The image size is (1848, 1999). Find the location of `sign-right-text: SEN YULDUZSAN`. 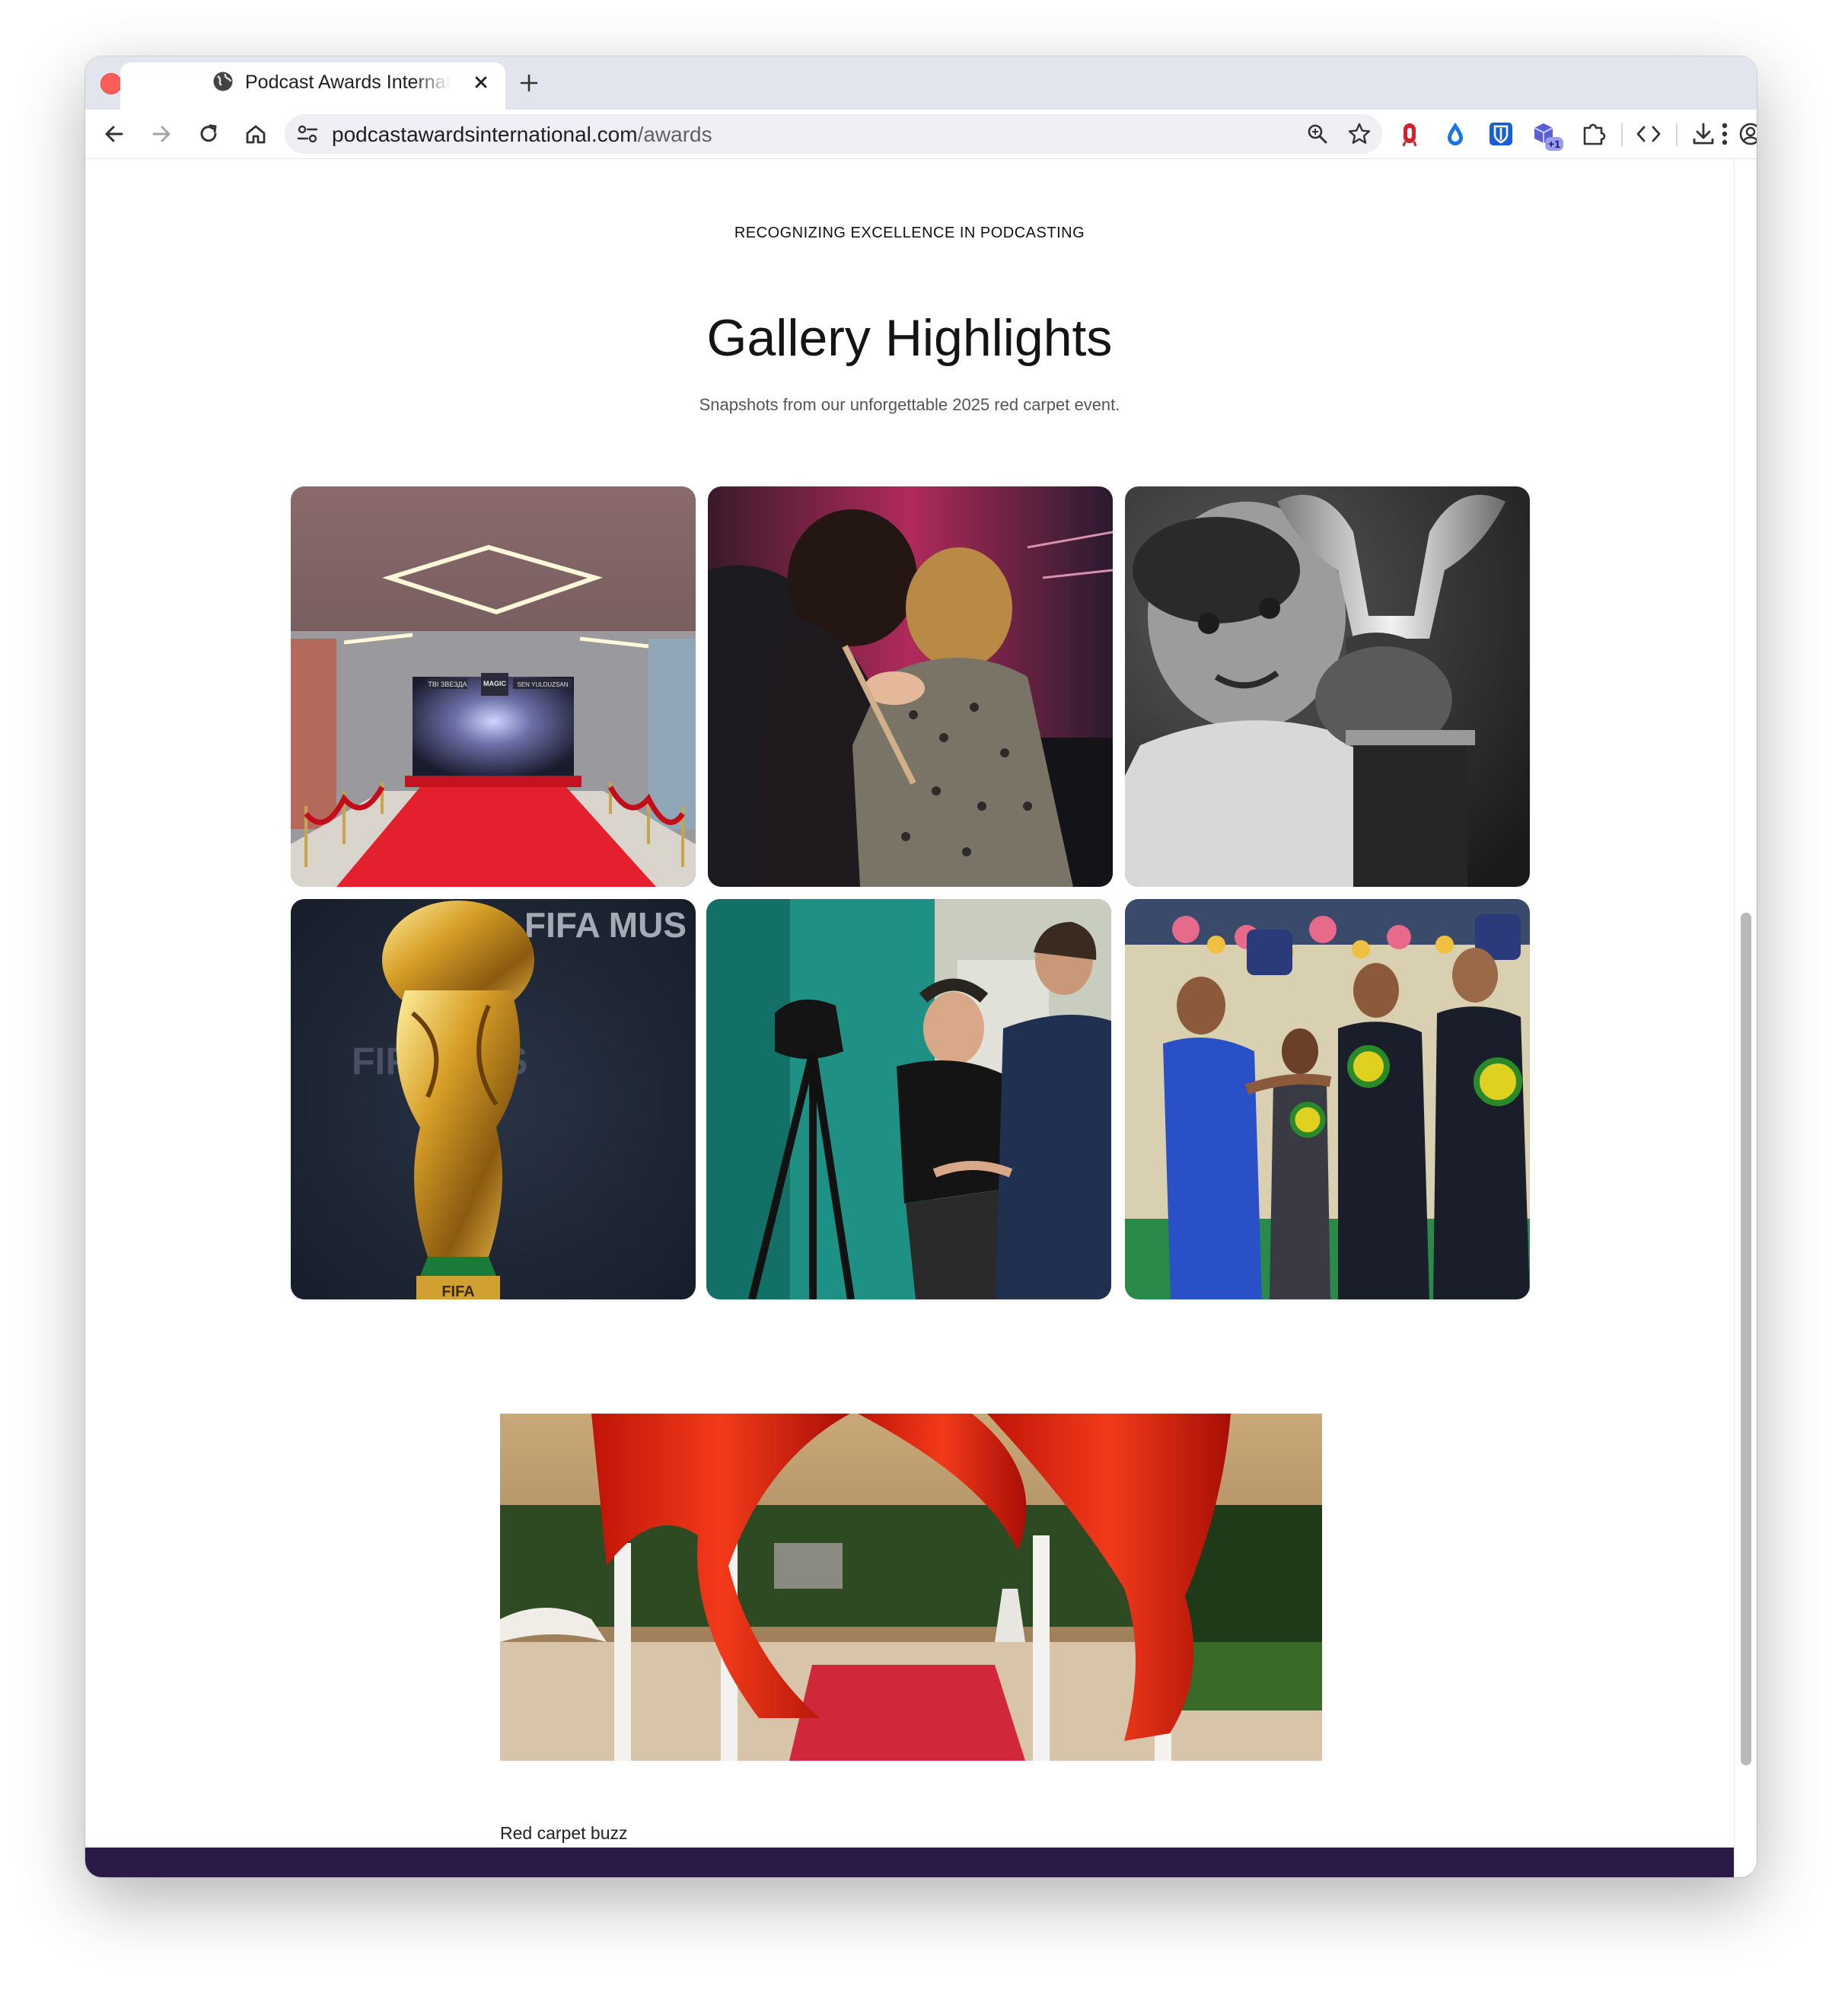

sign-right-text: SEN YULDUZSAN is located at coordinates (543, 684).